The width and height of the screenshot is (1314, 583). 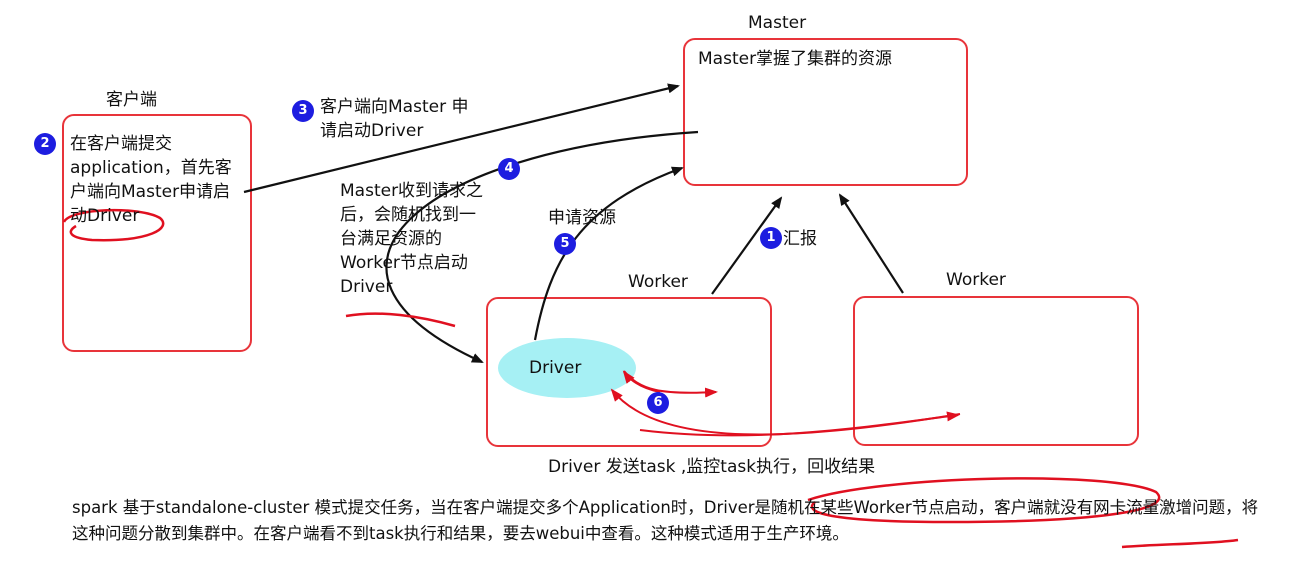 I want to click on client-text: 在客户端提交application，首先客户端向Master申请启动Driver, so click(x=151, y=180).